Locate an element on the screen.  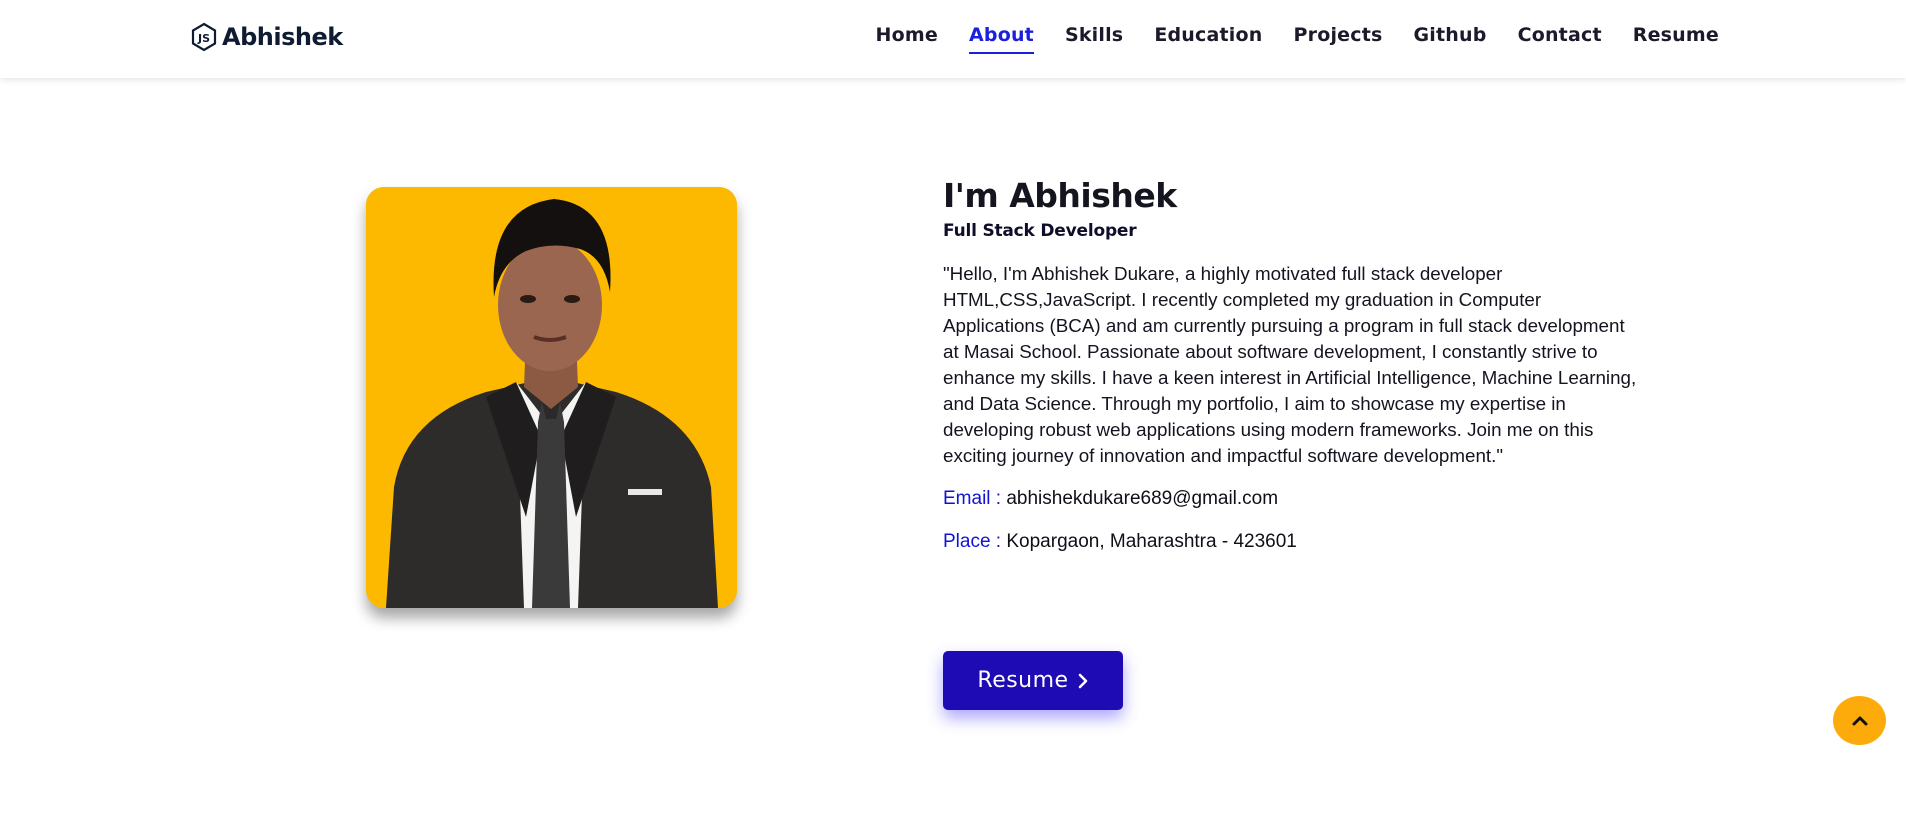
nav-projects: Projects is located at coordinates (1338, 39).